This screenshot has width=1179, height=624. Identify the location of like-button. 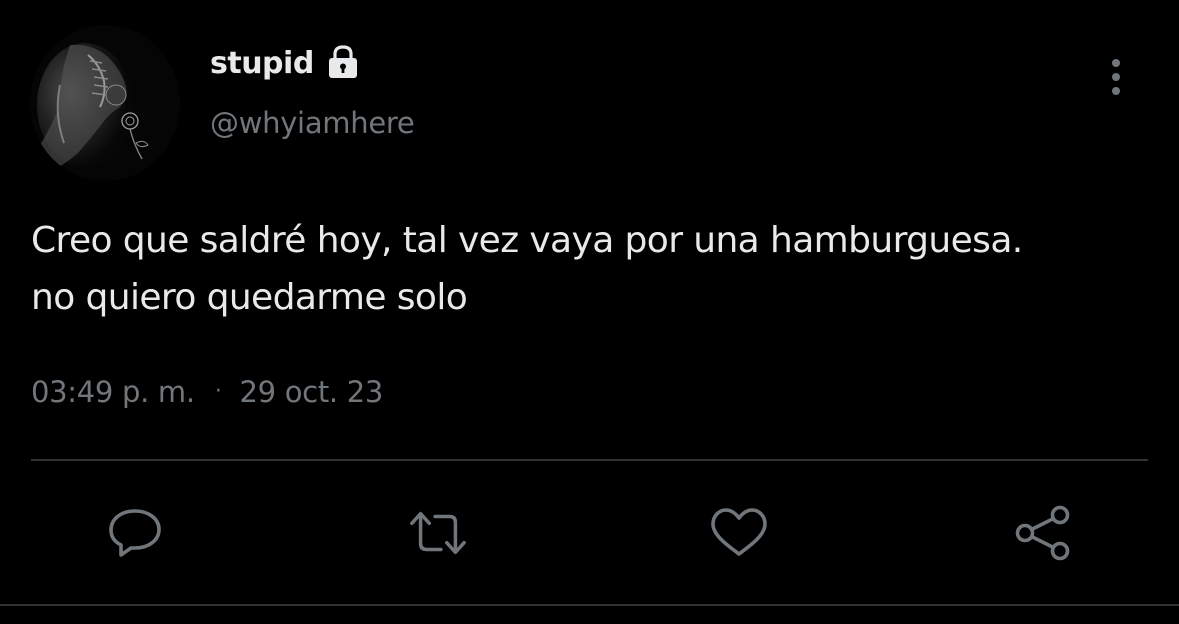
(739, 533).